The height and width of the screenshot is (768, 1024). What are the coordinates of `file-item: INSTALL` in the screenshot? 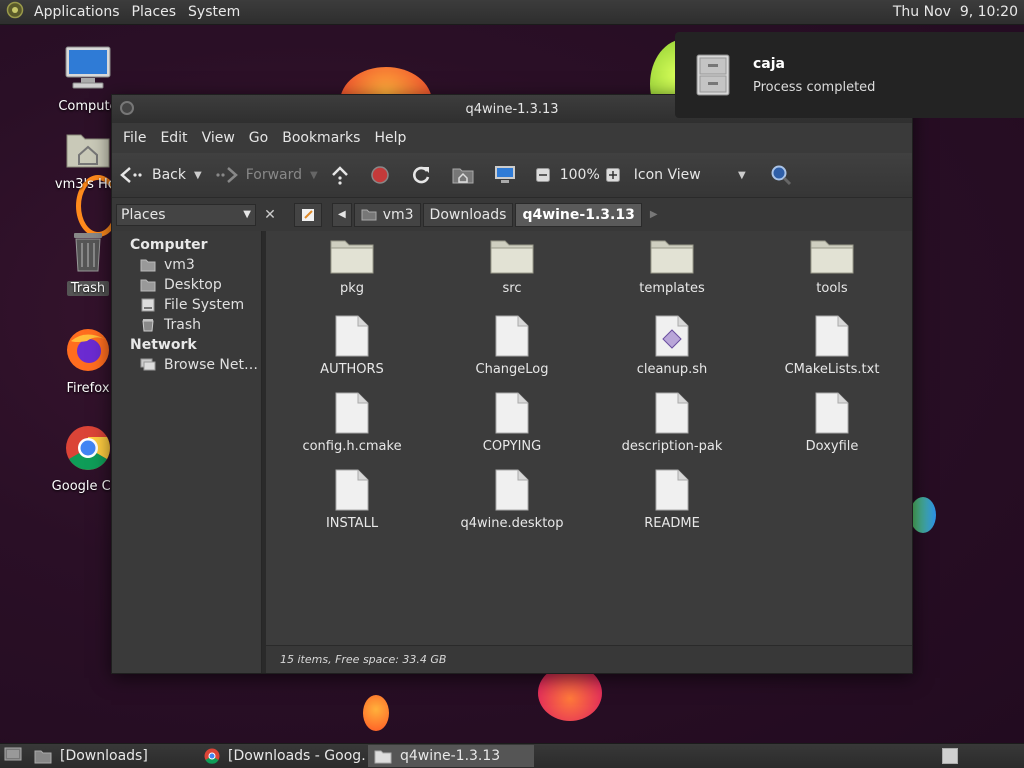 It's located at (352, 506).